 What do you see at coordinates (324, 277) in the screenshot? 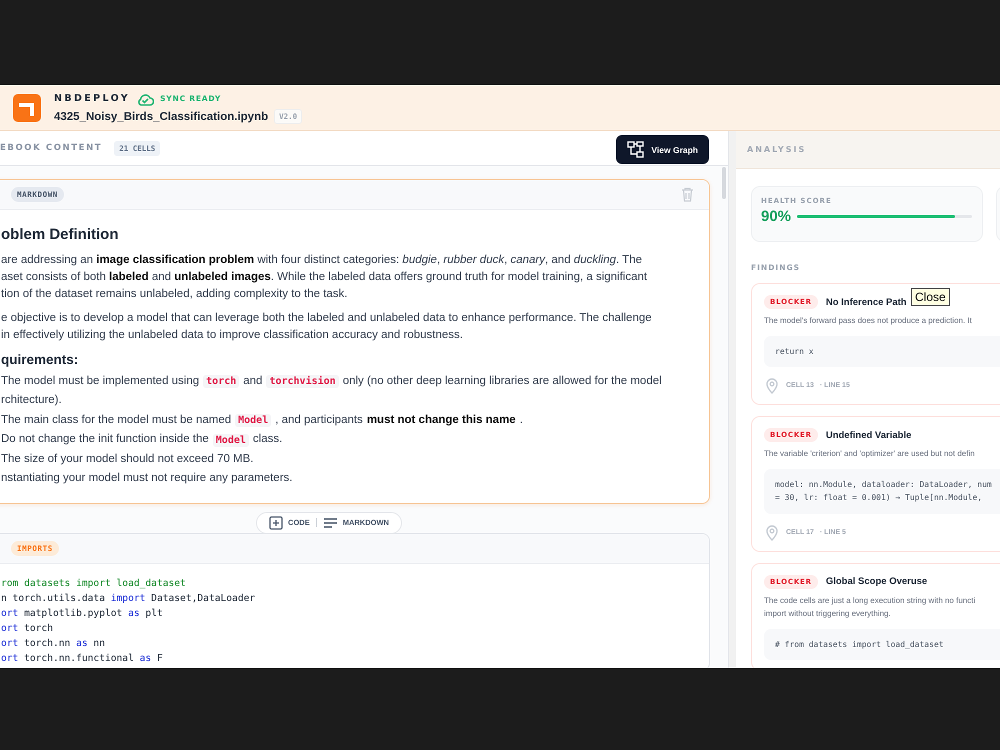
I see `paragraph-line: aset consists of both labeled and unlabeled images. While the labeled data offers ground truth for model training, a significant` at bounding box center [324, 277].